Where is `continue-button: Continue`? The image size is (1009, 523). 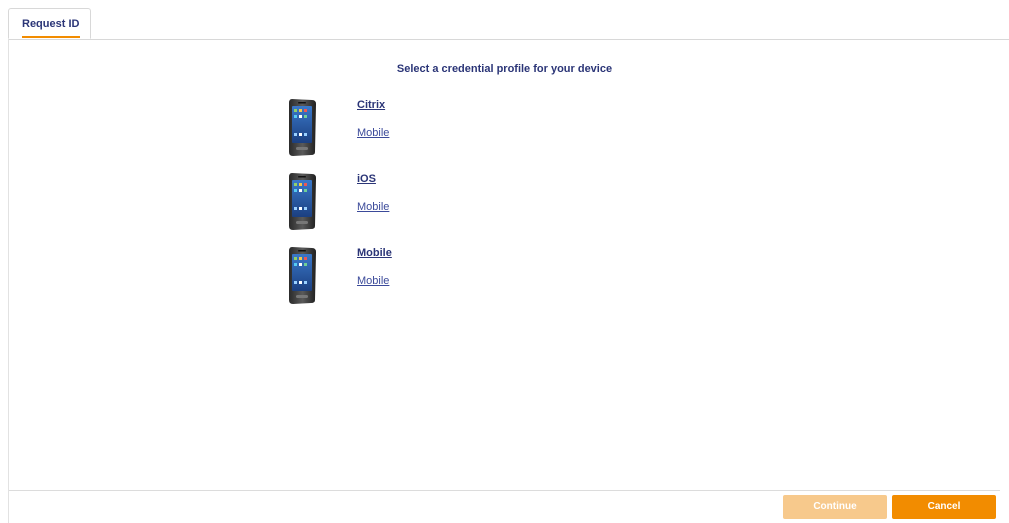
continue-button: Continue is located at coordinates (835, 507).